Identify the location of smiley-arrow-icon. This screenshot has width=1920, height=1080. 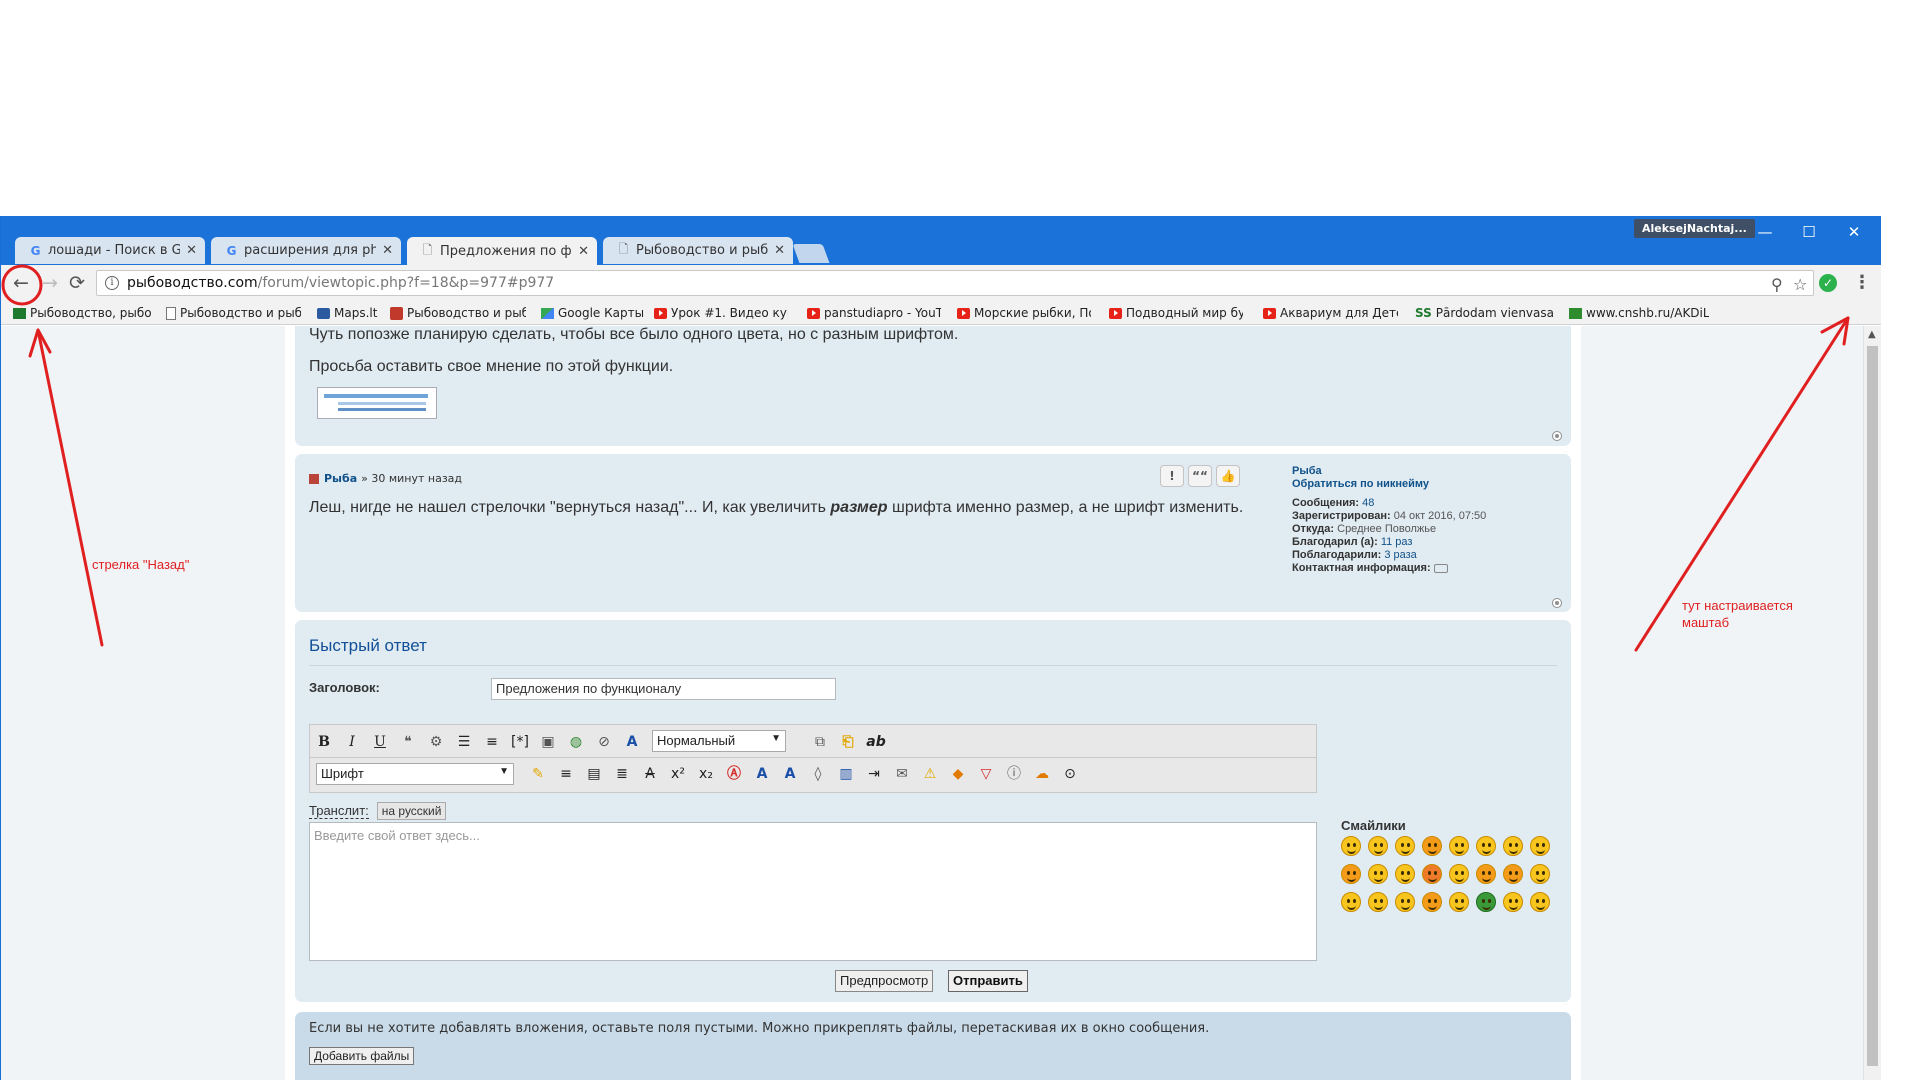
(1432, 902).